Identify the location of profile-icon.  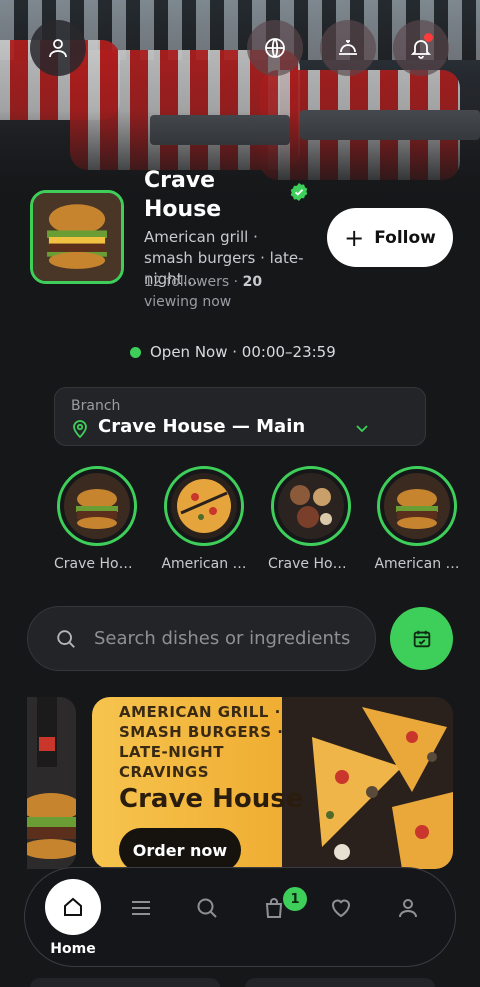
(408, 908).